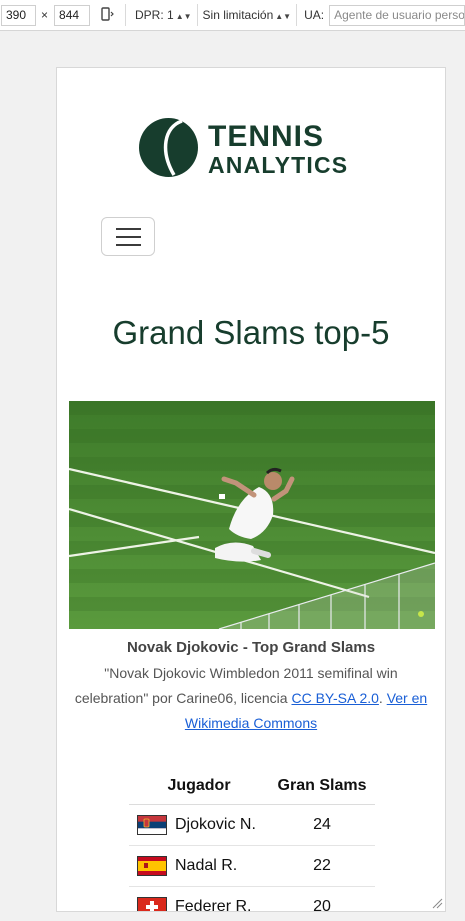 The image size is (465, 921). I want to click on column-header-player: Jugador, so click(199, 786).